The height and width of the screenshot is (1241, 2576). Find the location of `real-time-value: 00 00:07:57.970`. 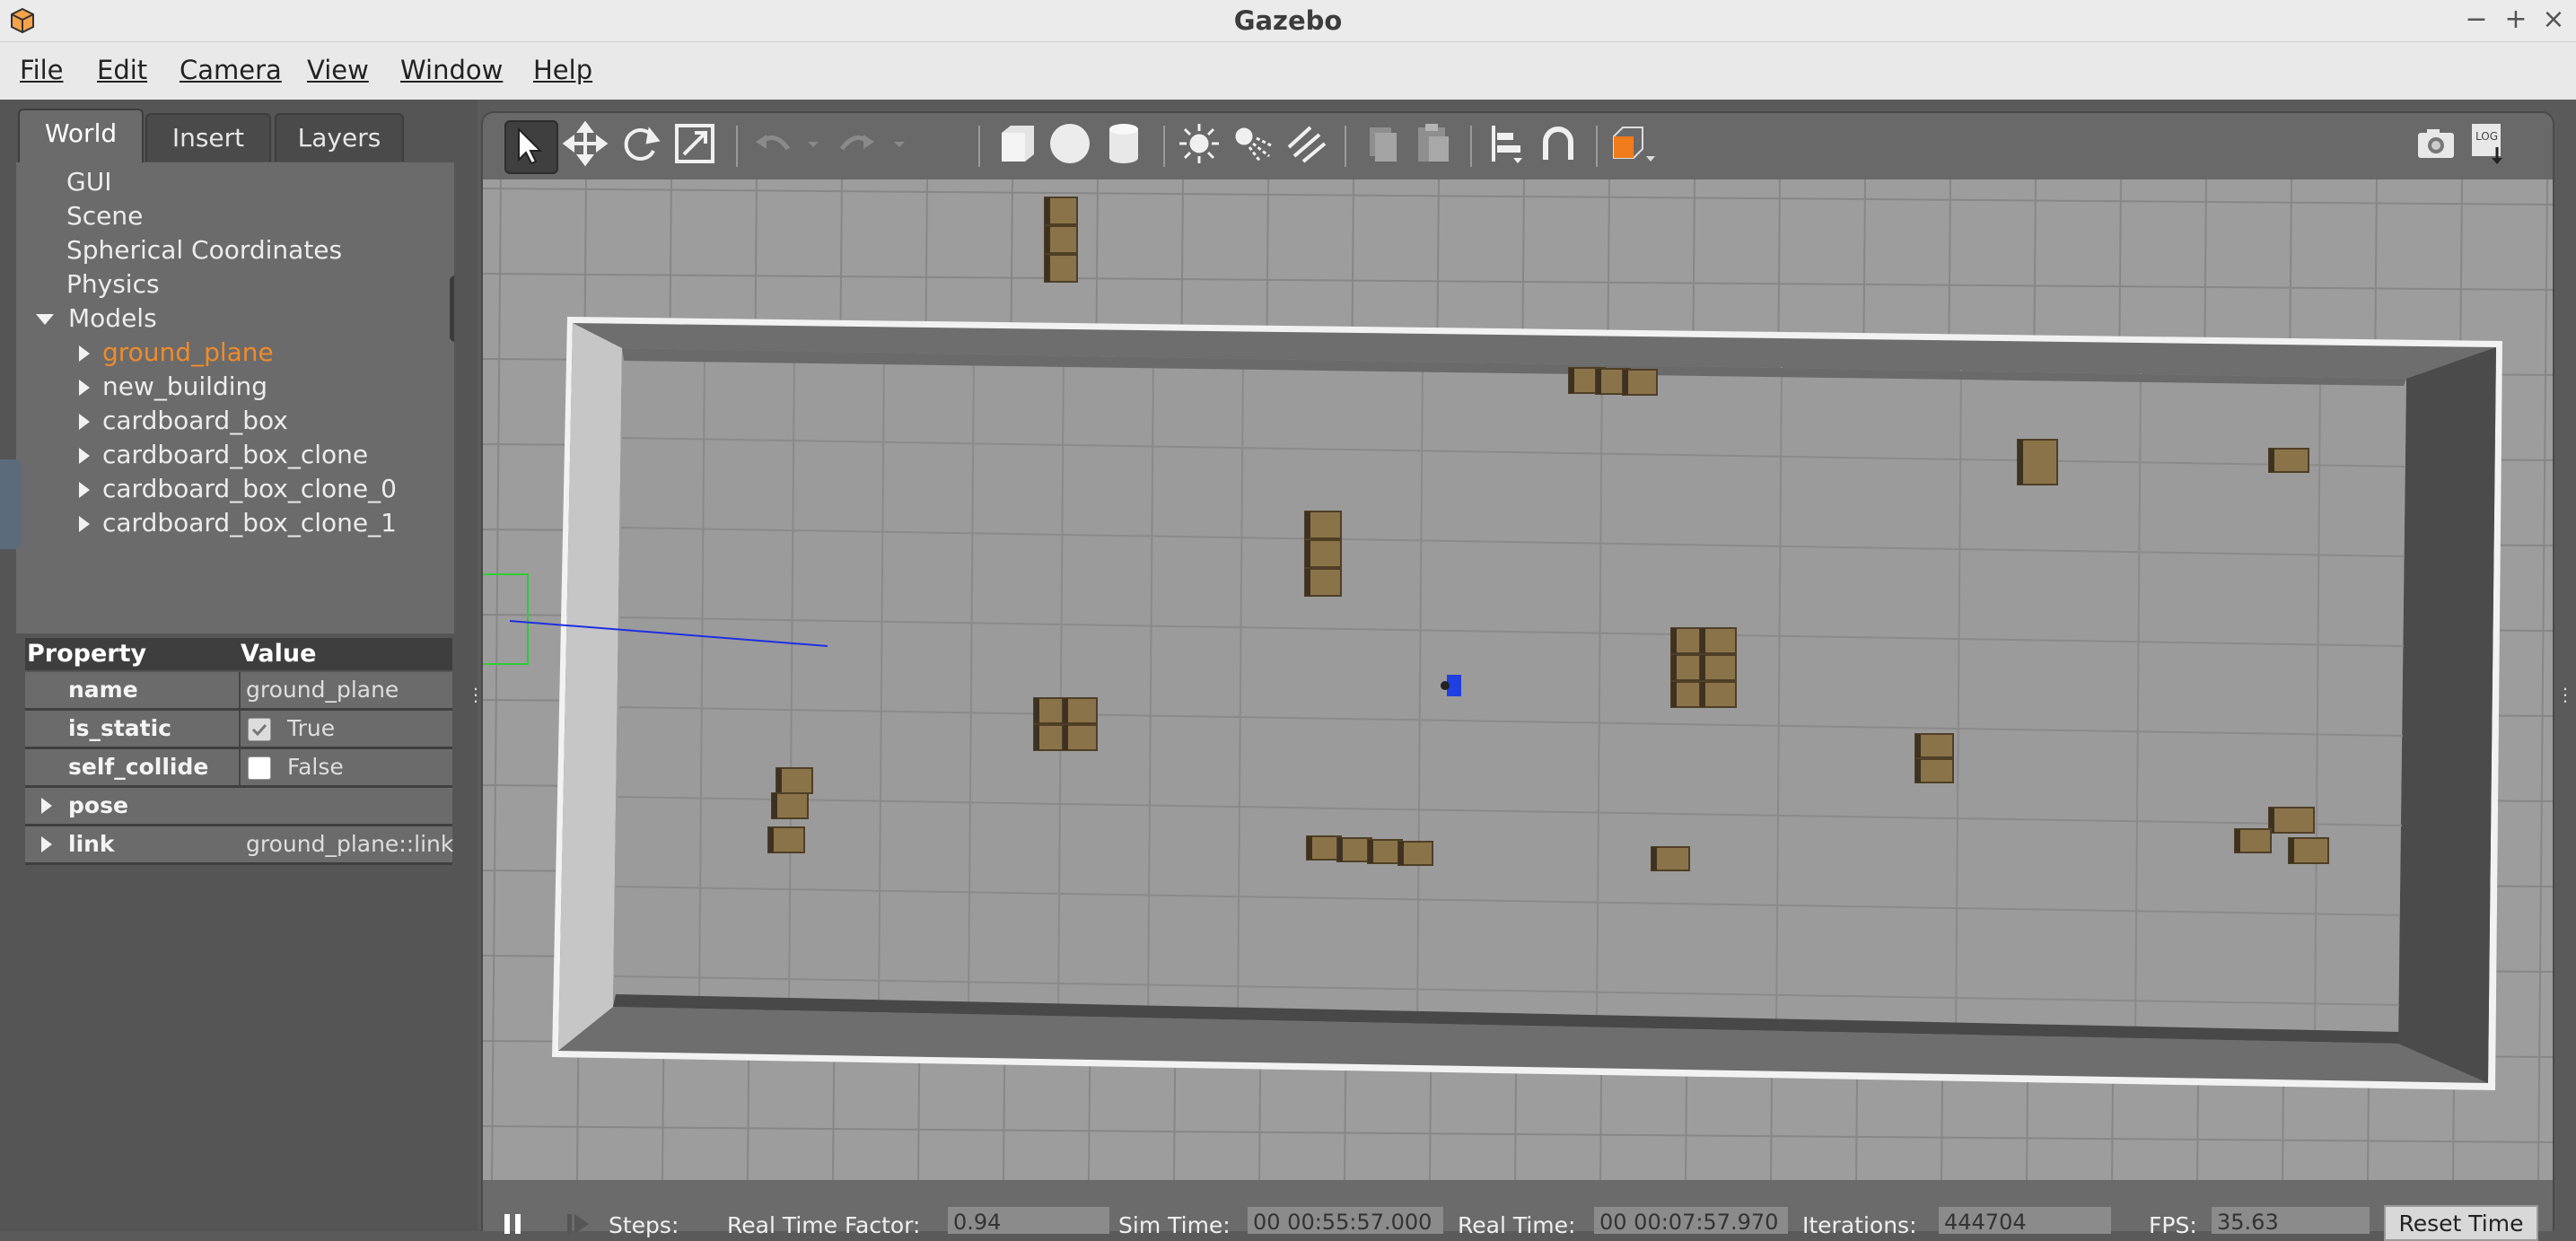

real-time-value: 00 00:07:57.970 is located at coordinates (1691, 1220).